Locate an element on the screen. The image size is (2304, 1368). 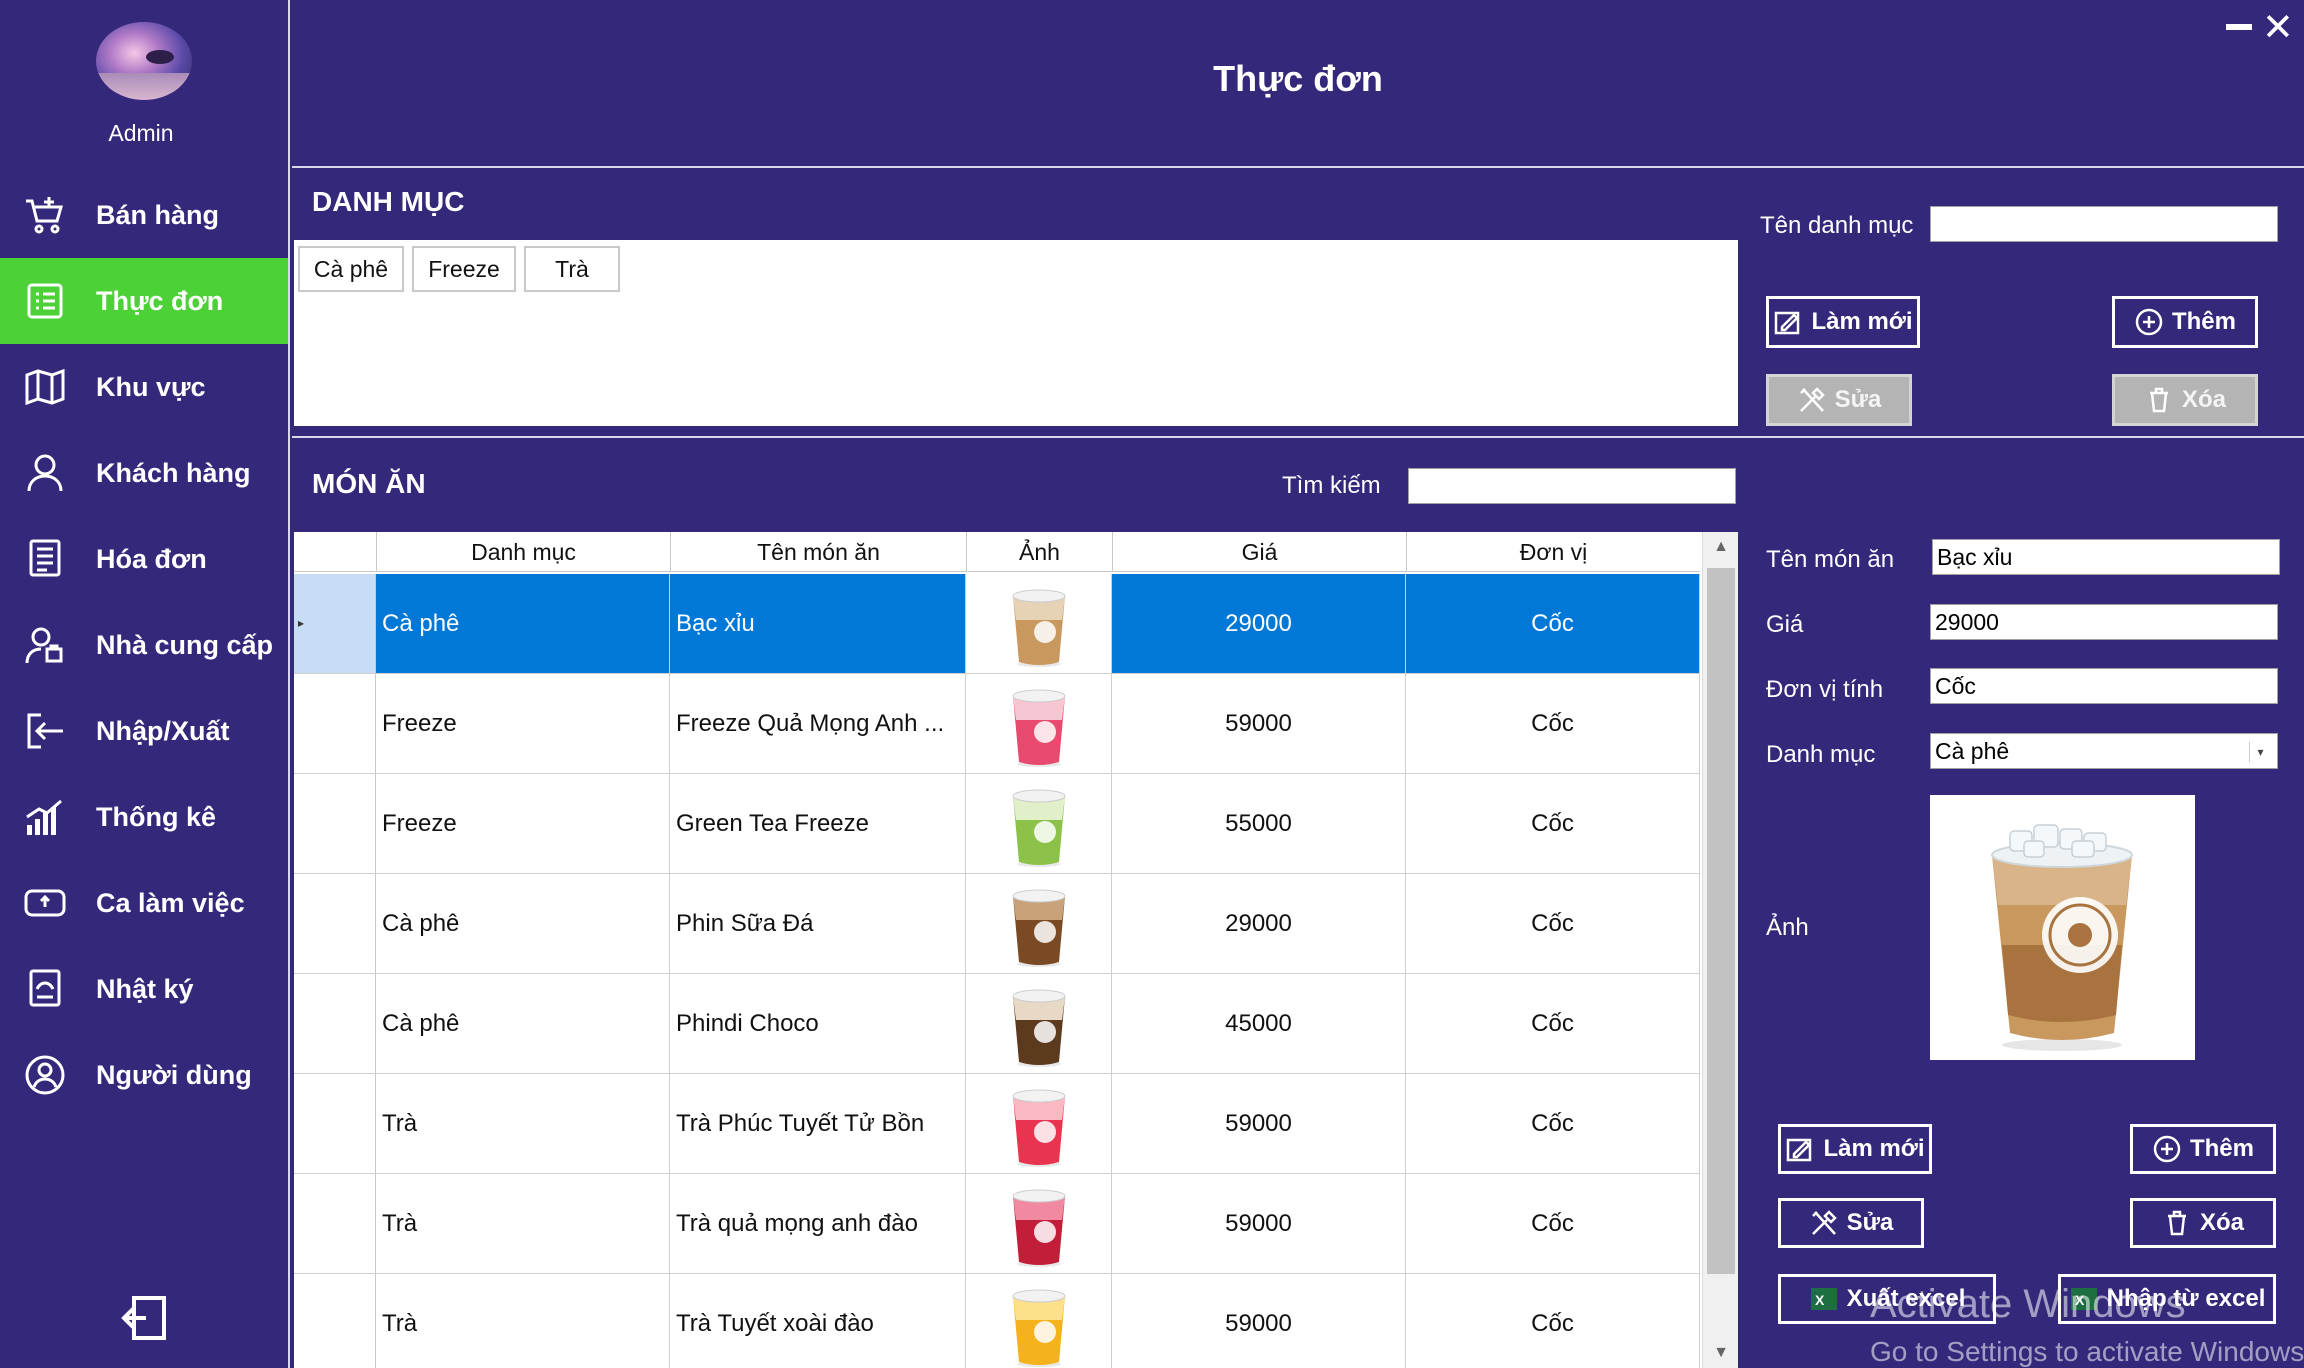
dish-edit-button: Sửa is located at coordinates (1851, 1223).